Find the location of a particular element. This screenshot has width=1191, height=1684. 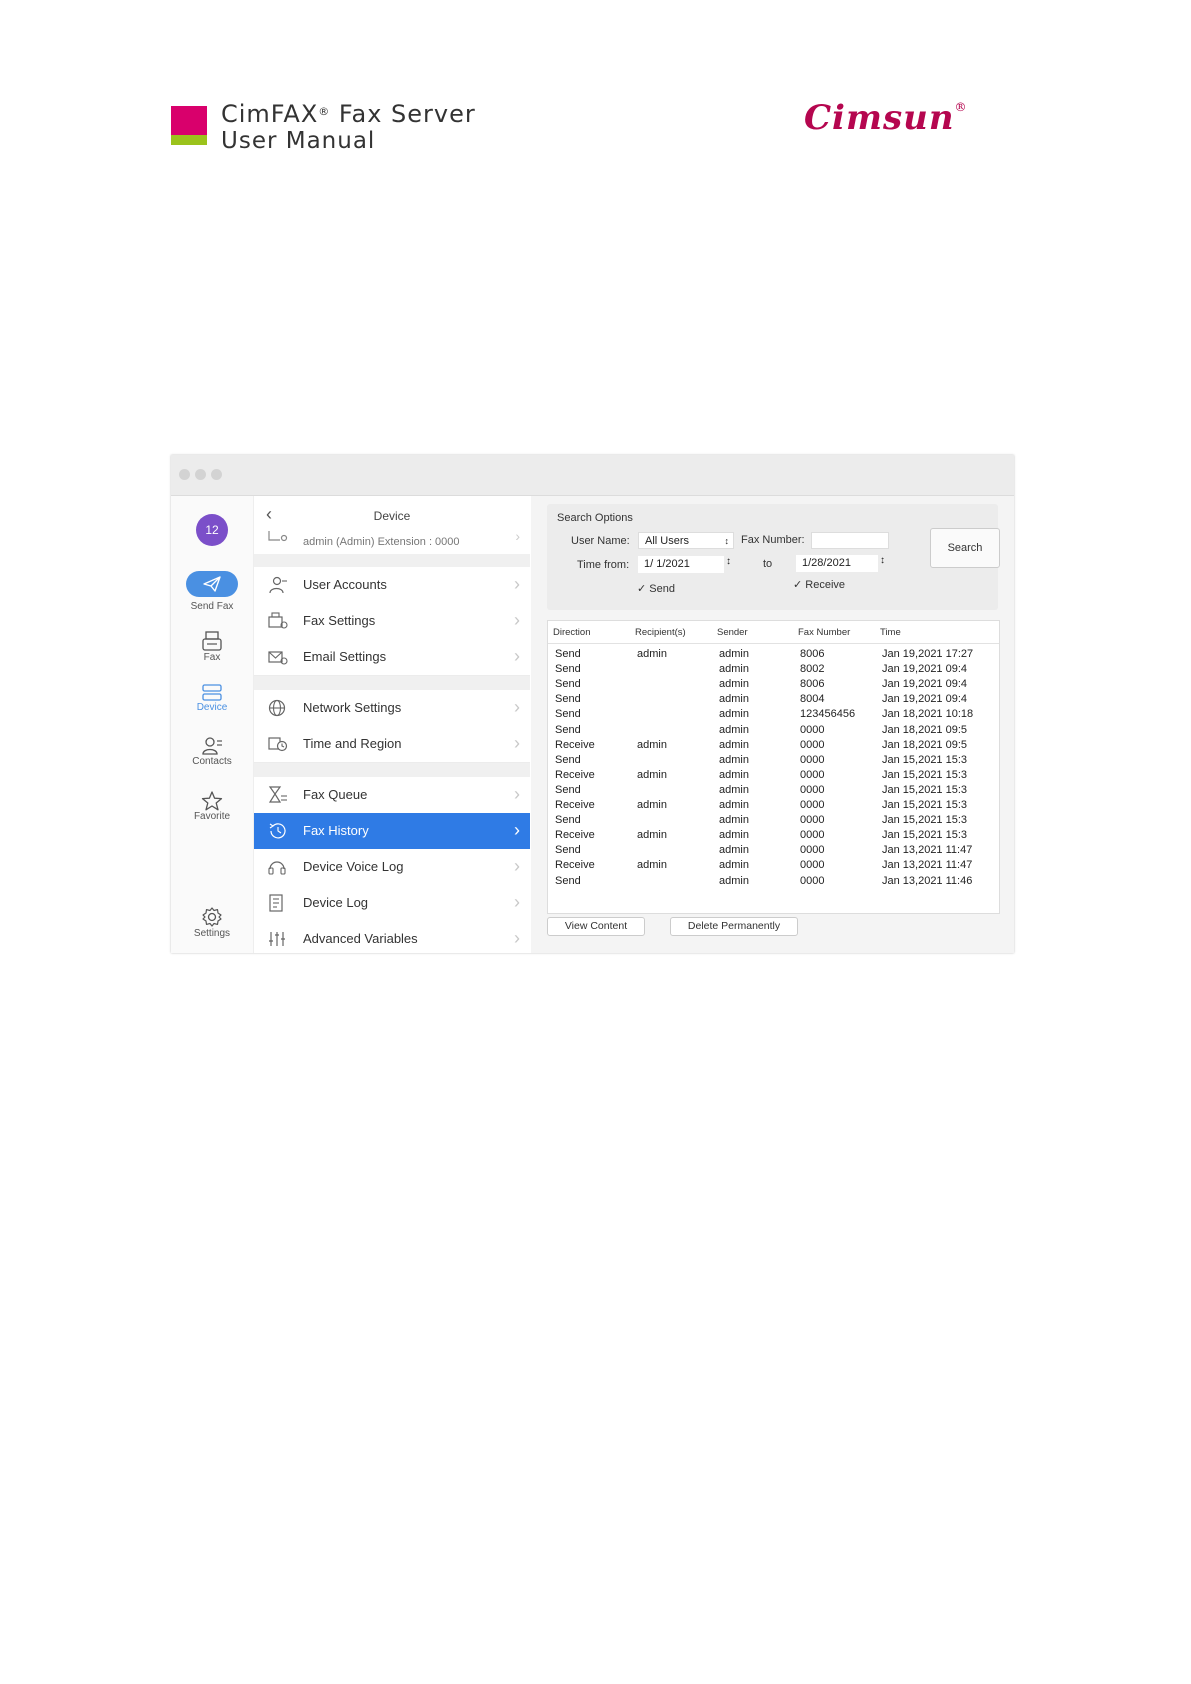

logo-magenta-block is located at coordinates (189, 120).